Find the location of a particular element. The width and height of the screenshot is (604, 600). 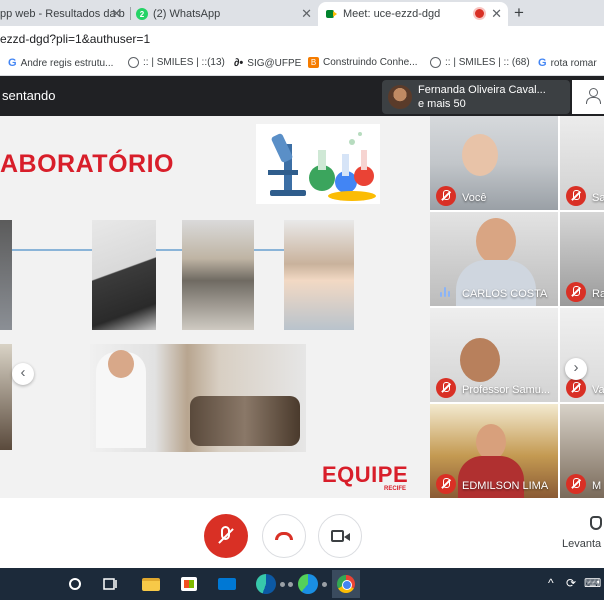

taskbar-file-explorer is located at coordinates (151, 584).